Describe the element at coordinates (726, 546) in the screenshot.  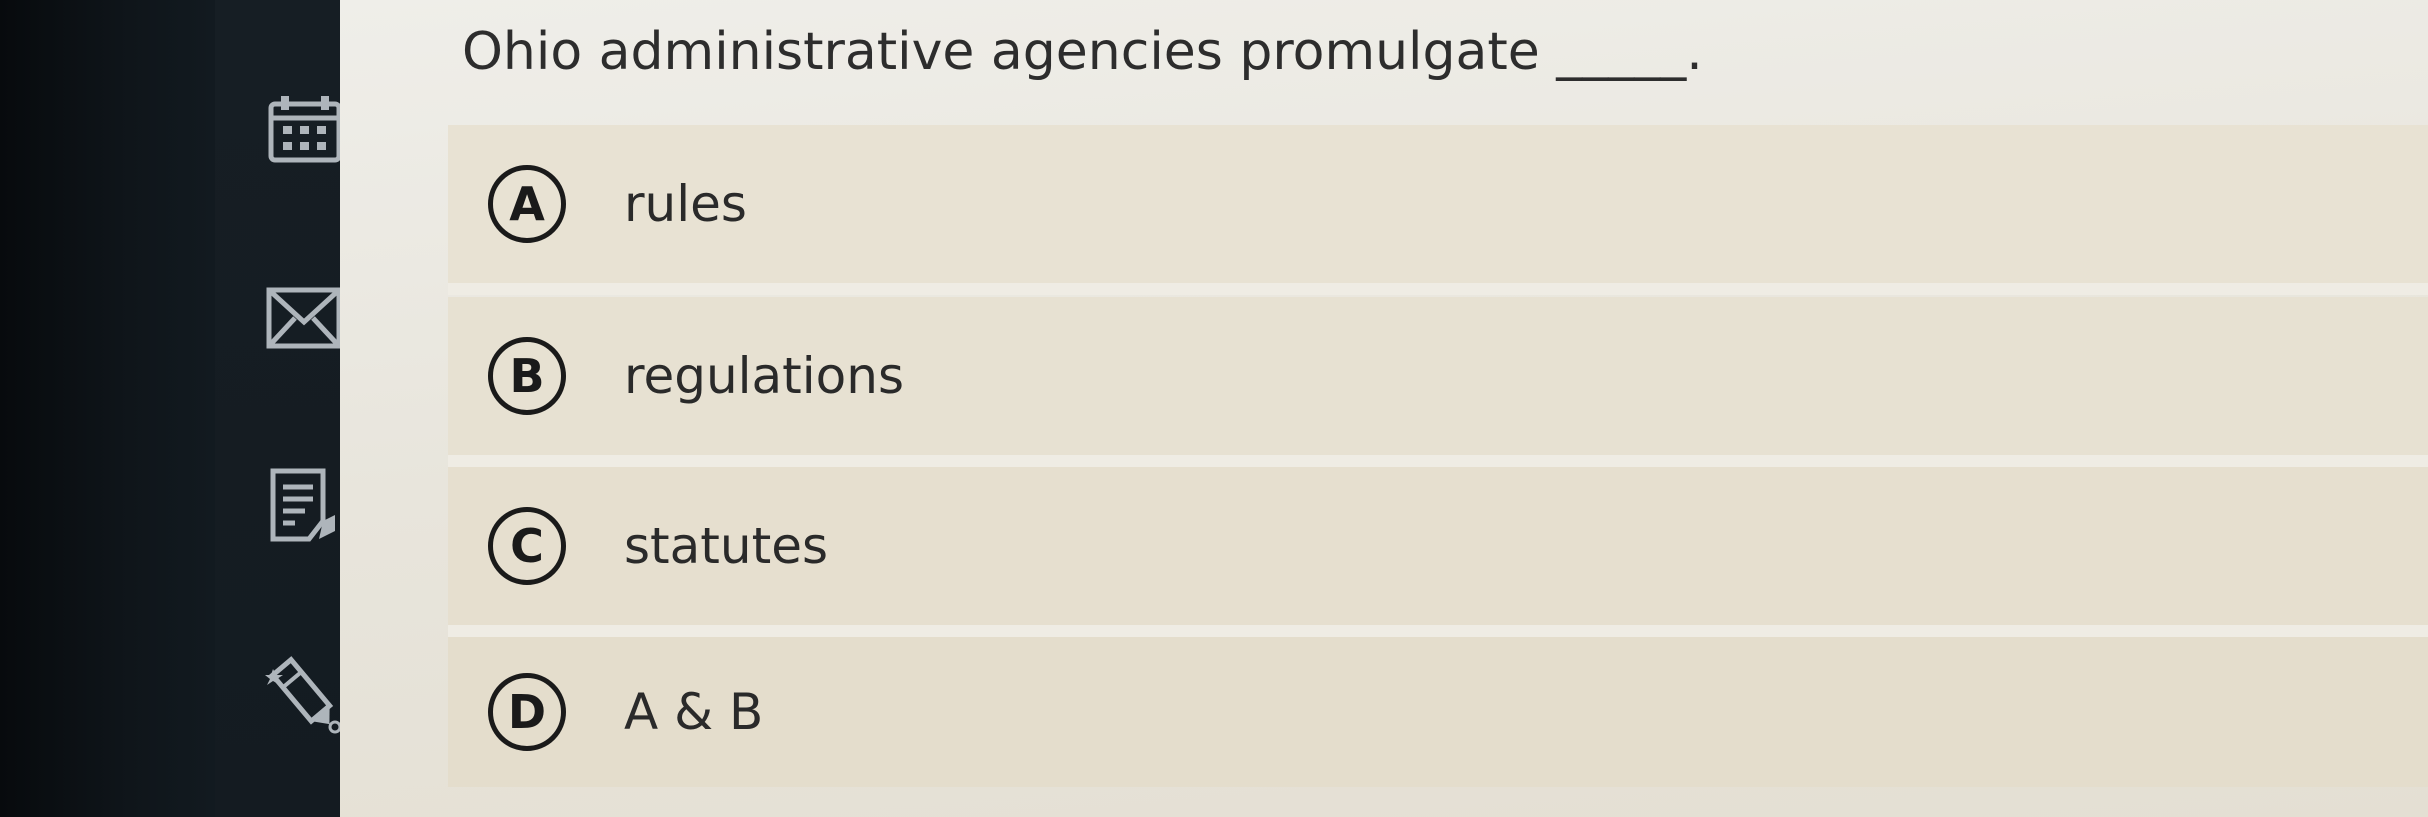
I see `option-label: statutes` at that location.